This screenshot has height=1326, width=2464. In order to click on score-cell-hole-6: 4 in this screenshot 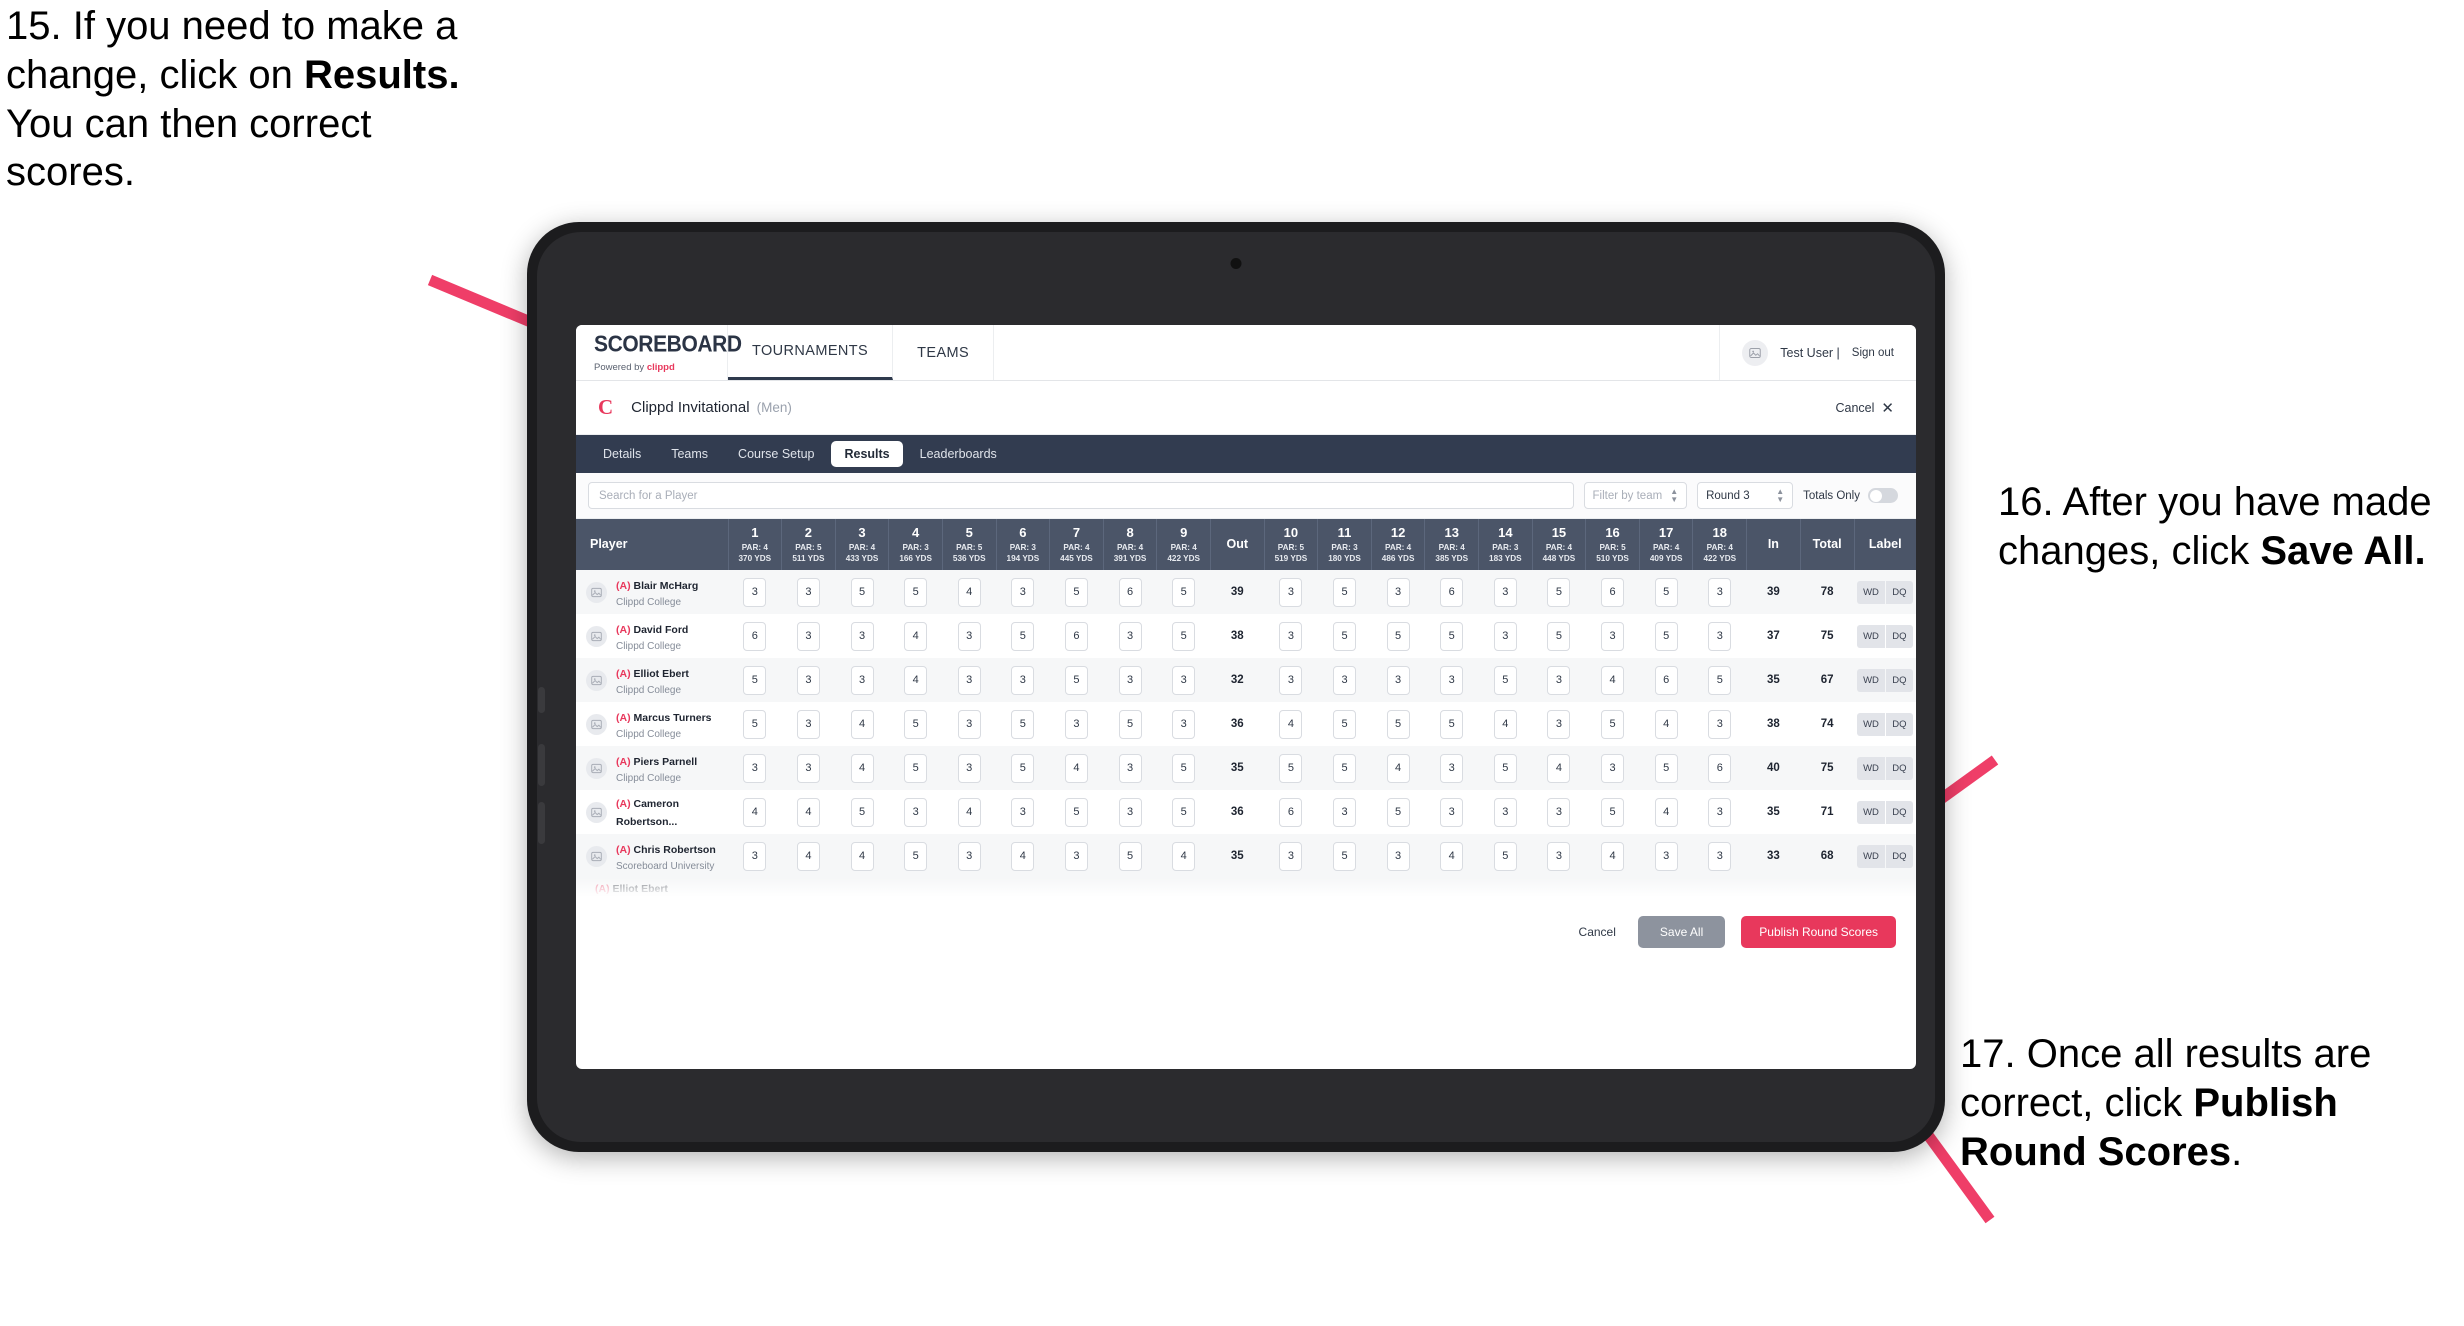, I will do `click(1023, 856)`.